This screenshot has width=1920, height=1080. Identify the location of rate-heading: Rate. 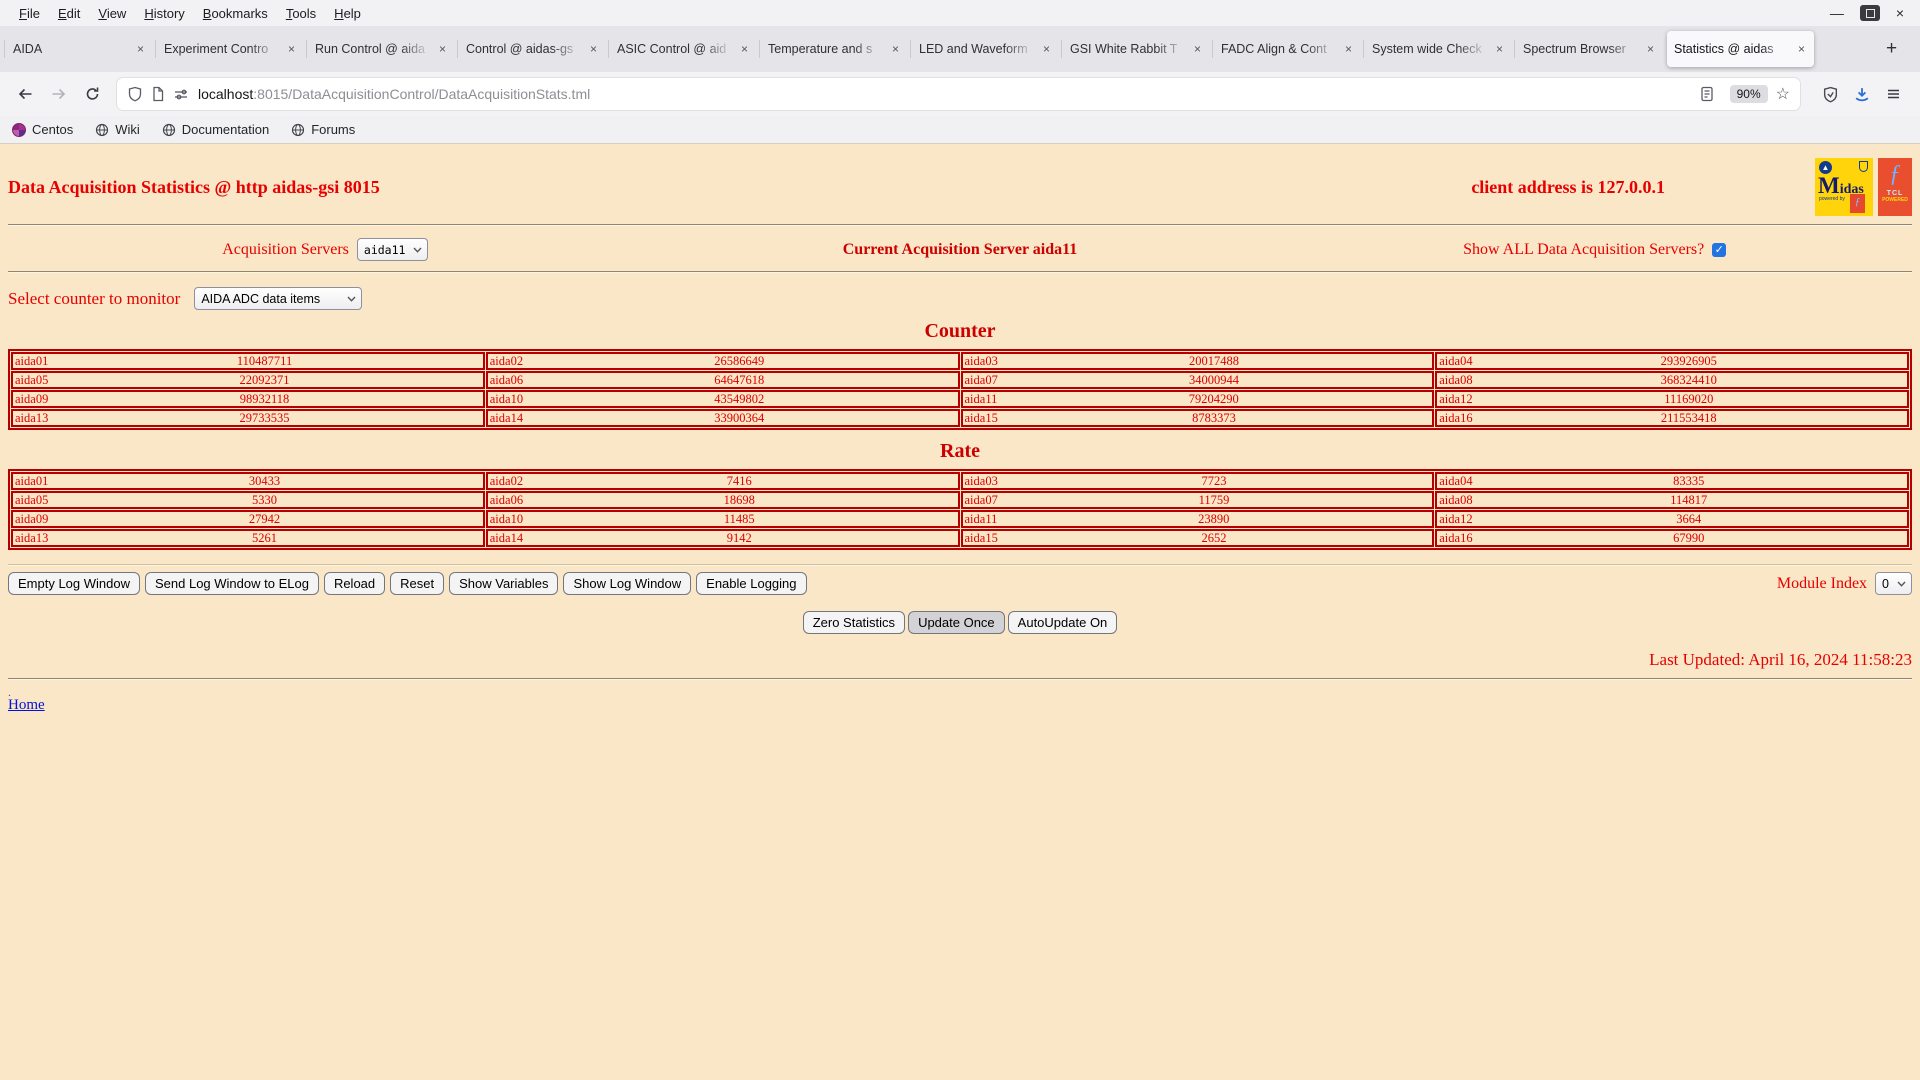
(960, 451).